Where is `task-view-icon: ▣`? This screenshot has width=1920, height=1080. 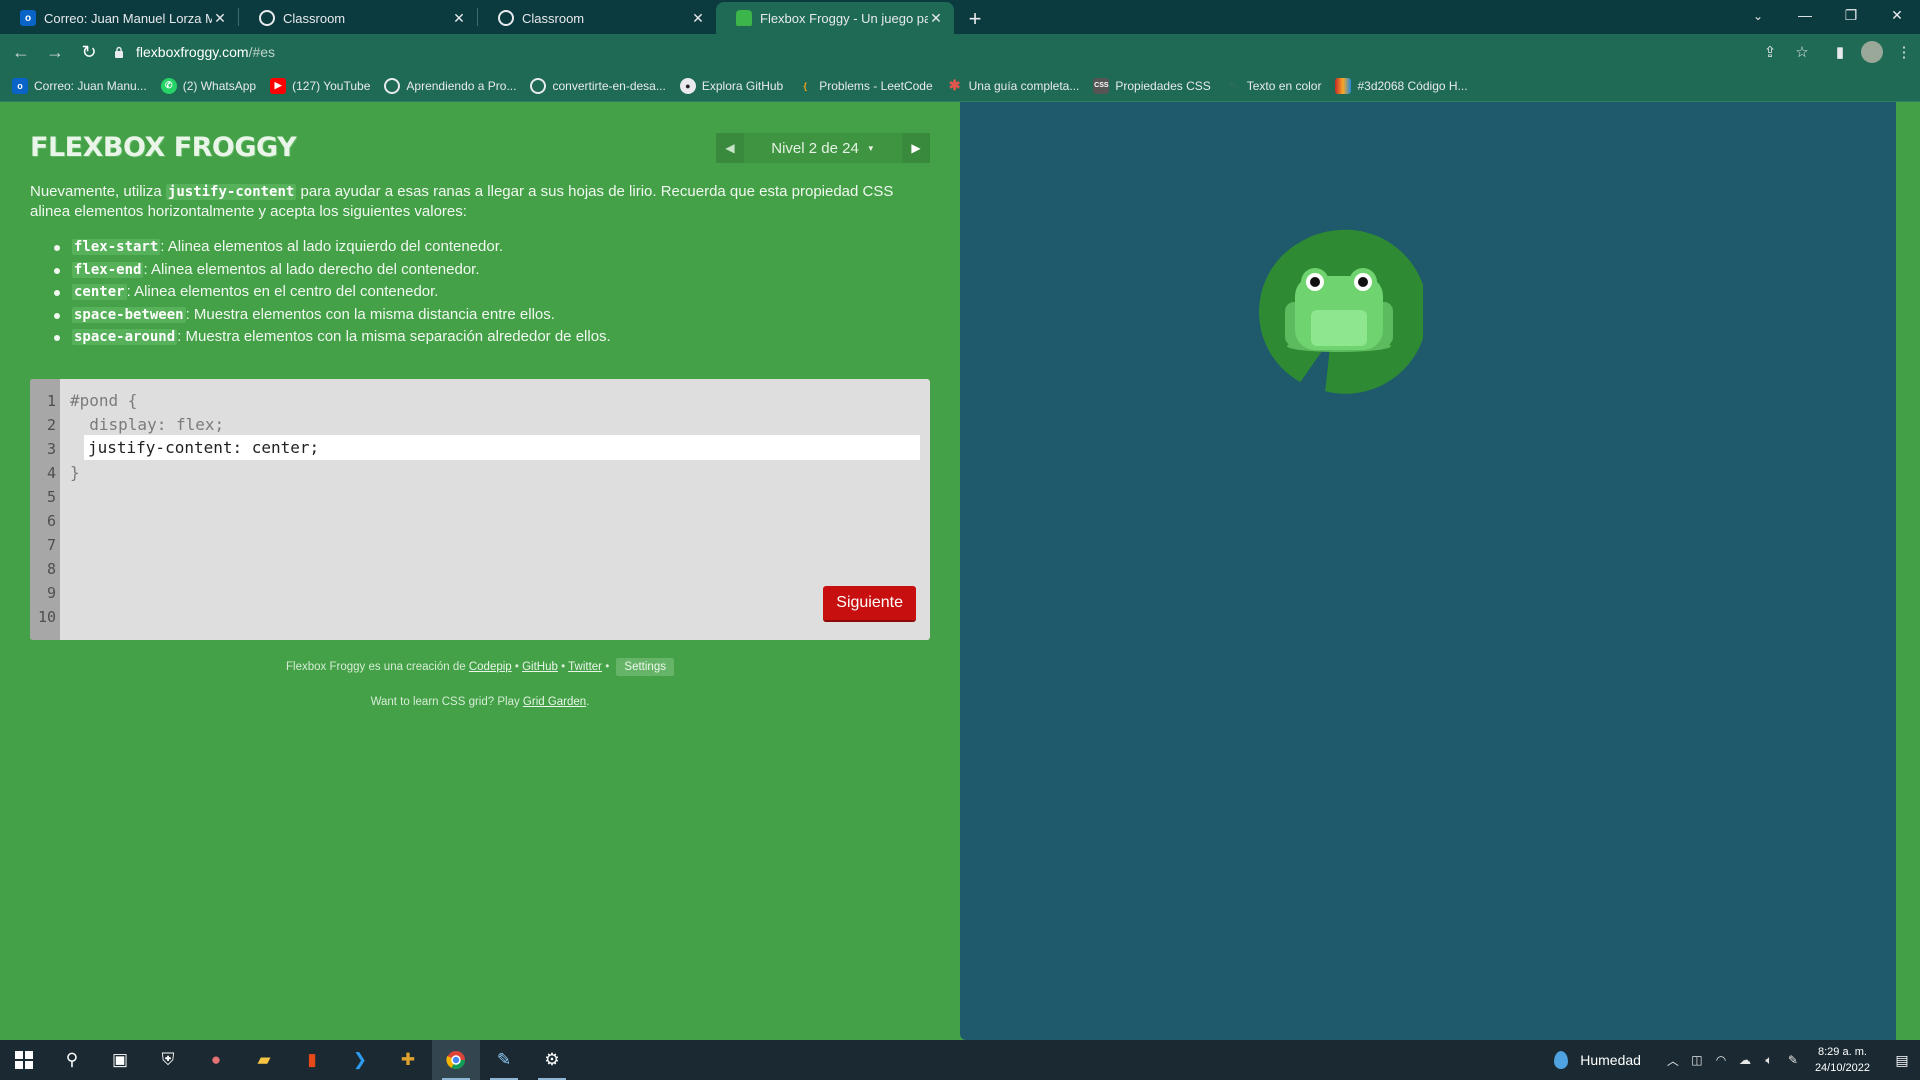 task-view-icon: ▣ is located at coordinates (120, 1060).